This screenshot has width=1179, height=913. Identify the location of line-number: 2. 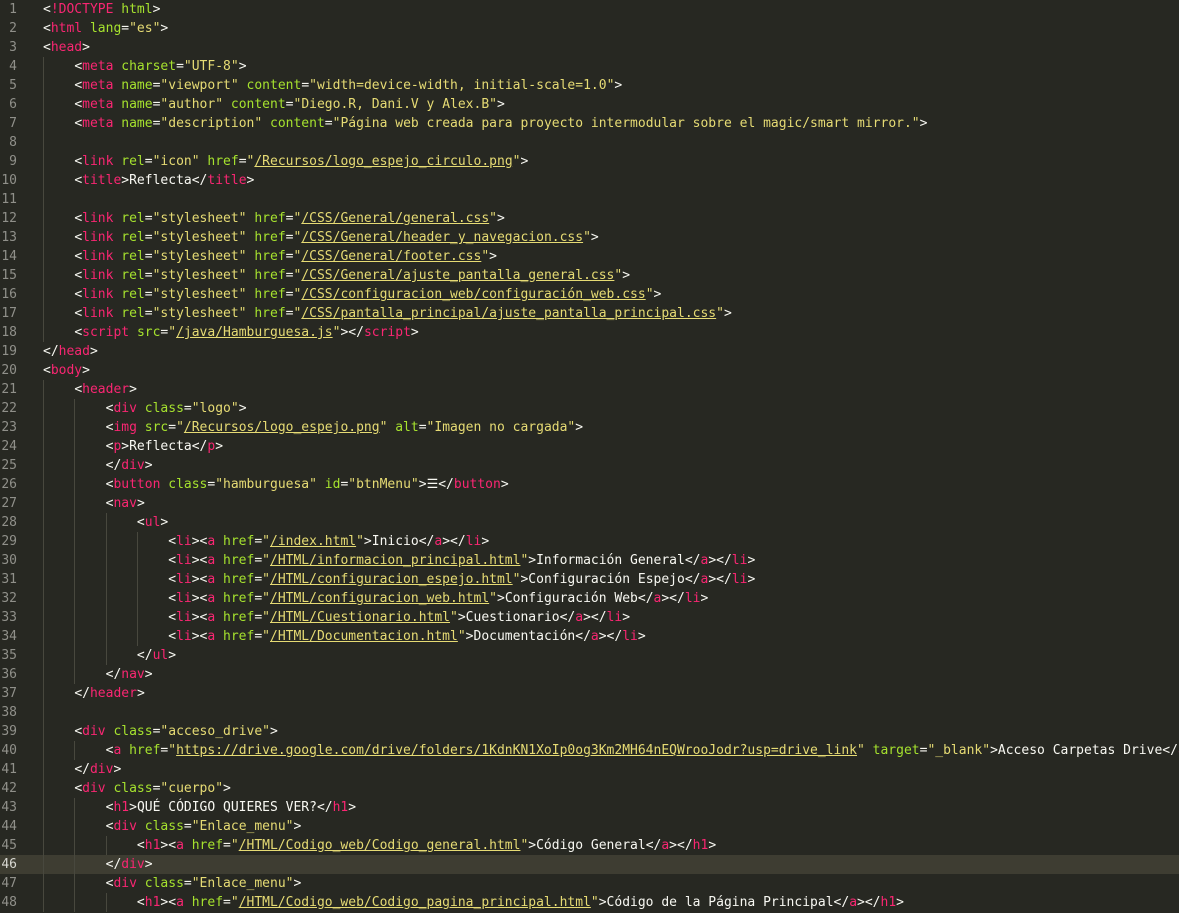
(13, 28).